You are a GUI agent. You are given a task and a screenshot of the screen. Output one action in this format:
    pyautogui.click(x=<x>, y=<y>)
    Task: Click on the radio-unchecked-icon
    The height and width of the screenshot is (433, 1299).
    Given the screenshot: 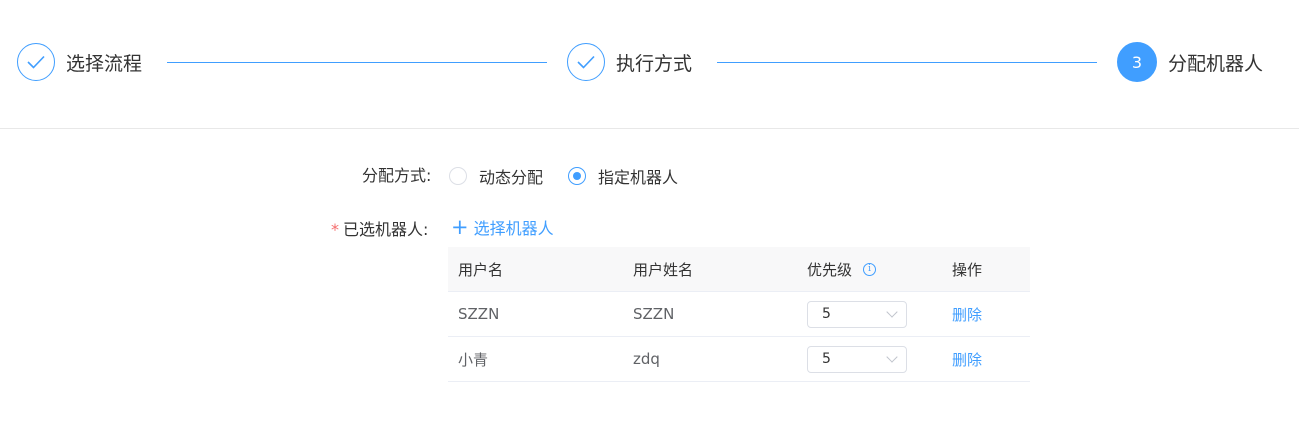 What is the action you would take?
    pyautogui.click(x=458, y=176)
    